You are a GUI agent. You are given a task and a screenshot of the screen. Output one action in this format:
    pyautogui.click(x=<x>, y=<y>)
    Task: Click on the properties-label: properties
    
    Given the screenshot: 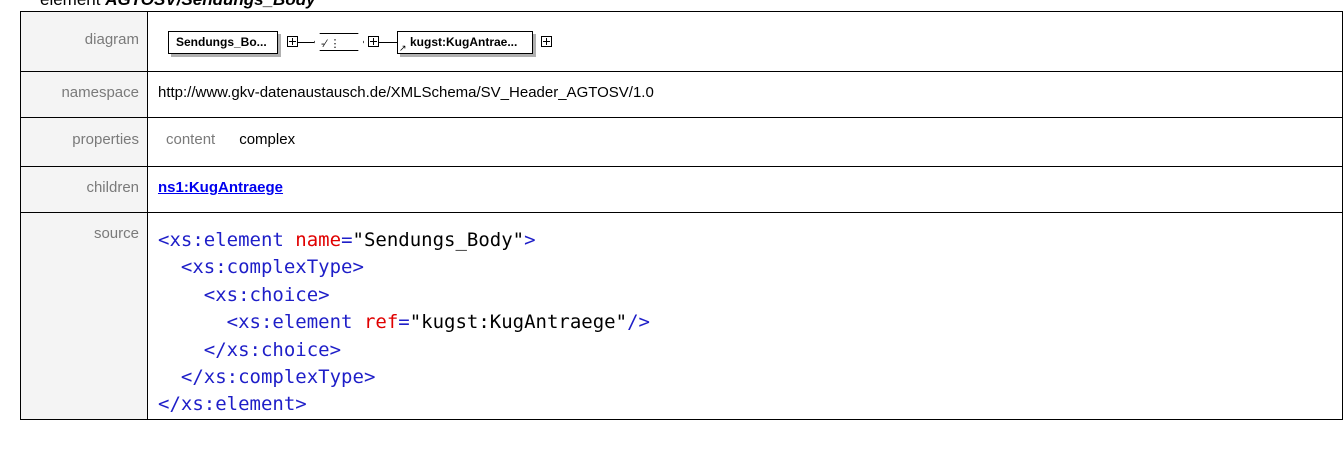 What is the action you would take?
    pyautogui.click(x=105, y=139)
    